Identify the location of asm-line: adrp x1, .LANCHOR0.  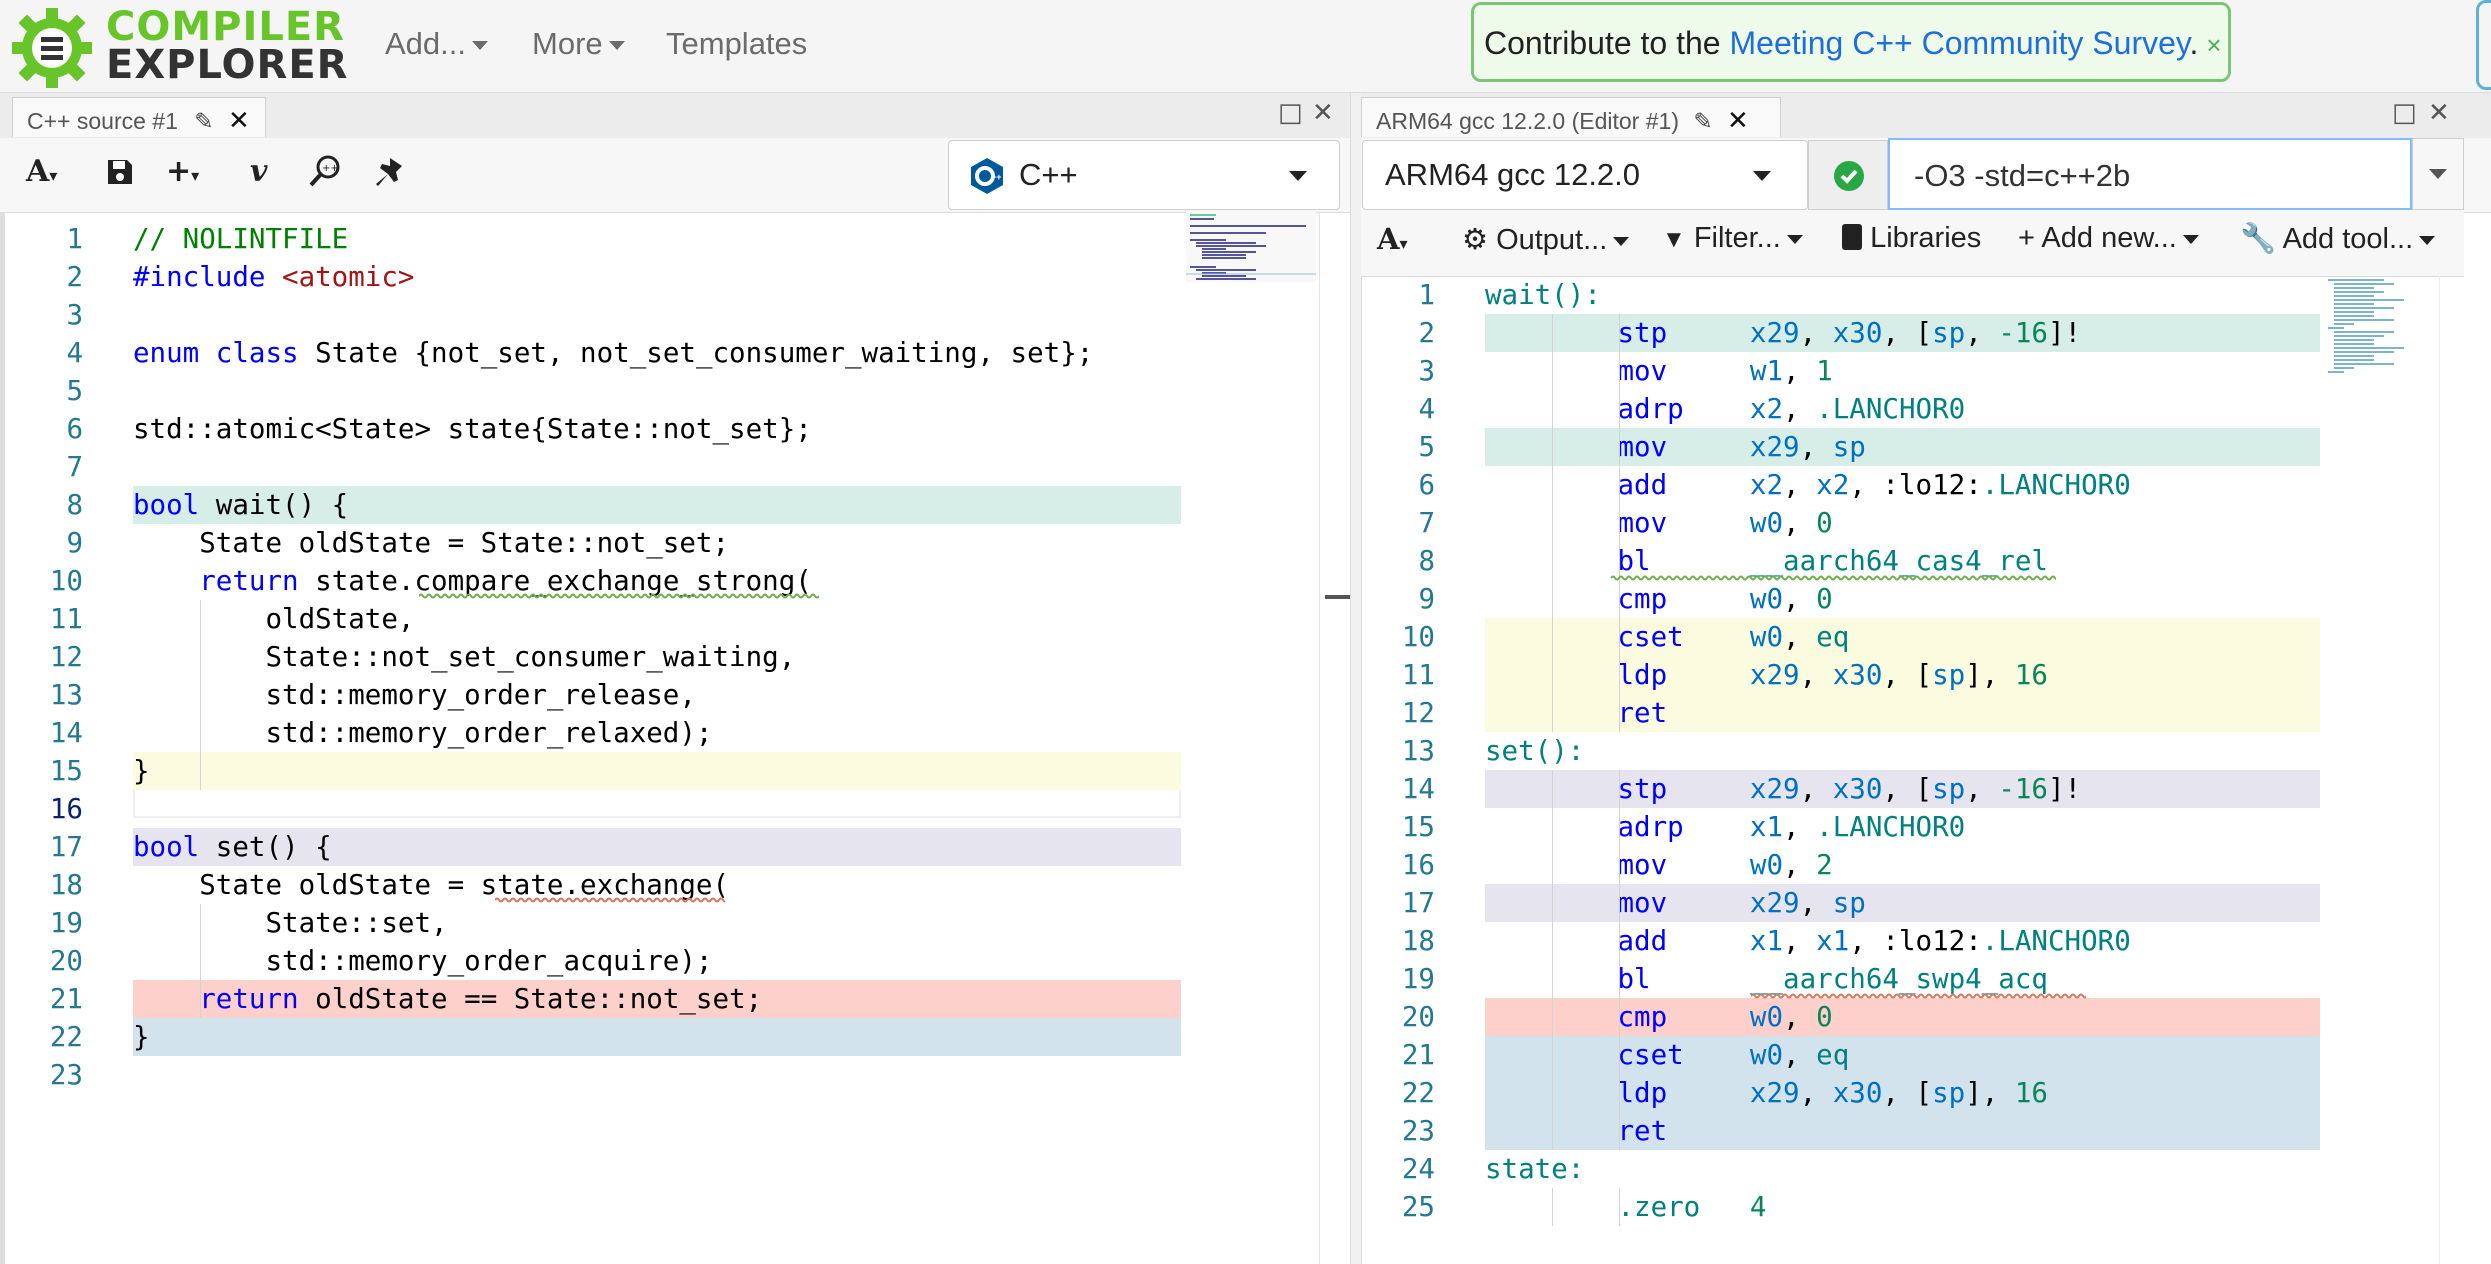
(1791, 827).